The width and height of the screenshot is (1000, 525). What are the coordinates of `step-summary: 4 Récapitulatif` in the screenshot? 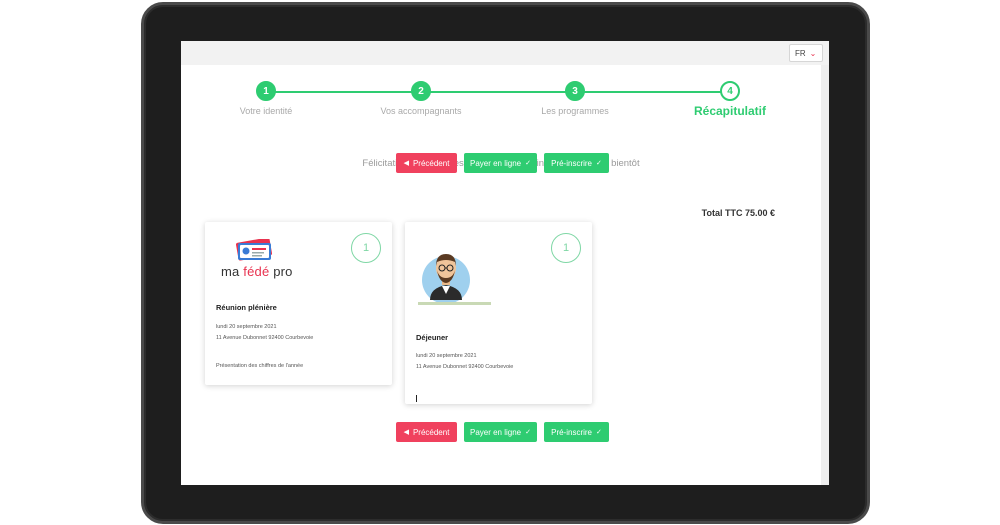 It's located at (730, 99).